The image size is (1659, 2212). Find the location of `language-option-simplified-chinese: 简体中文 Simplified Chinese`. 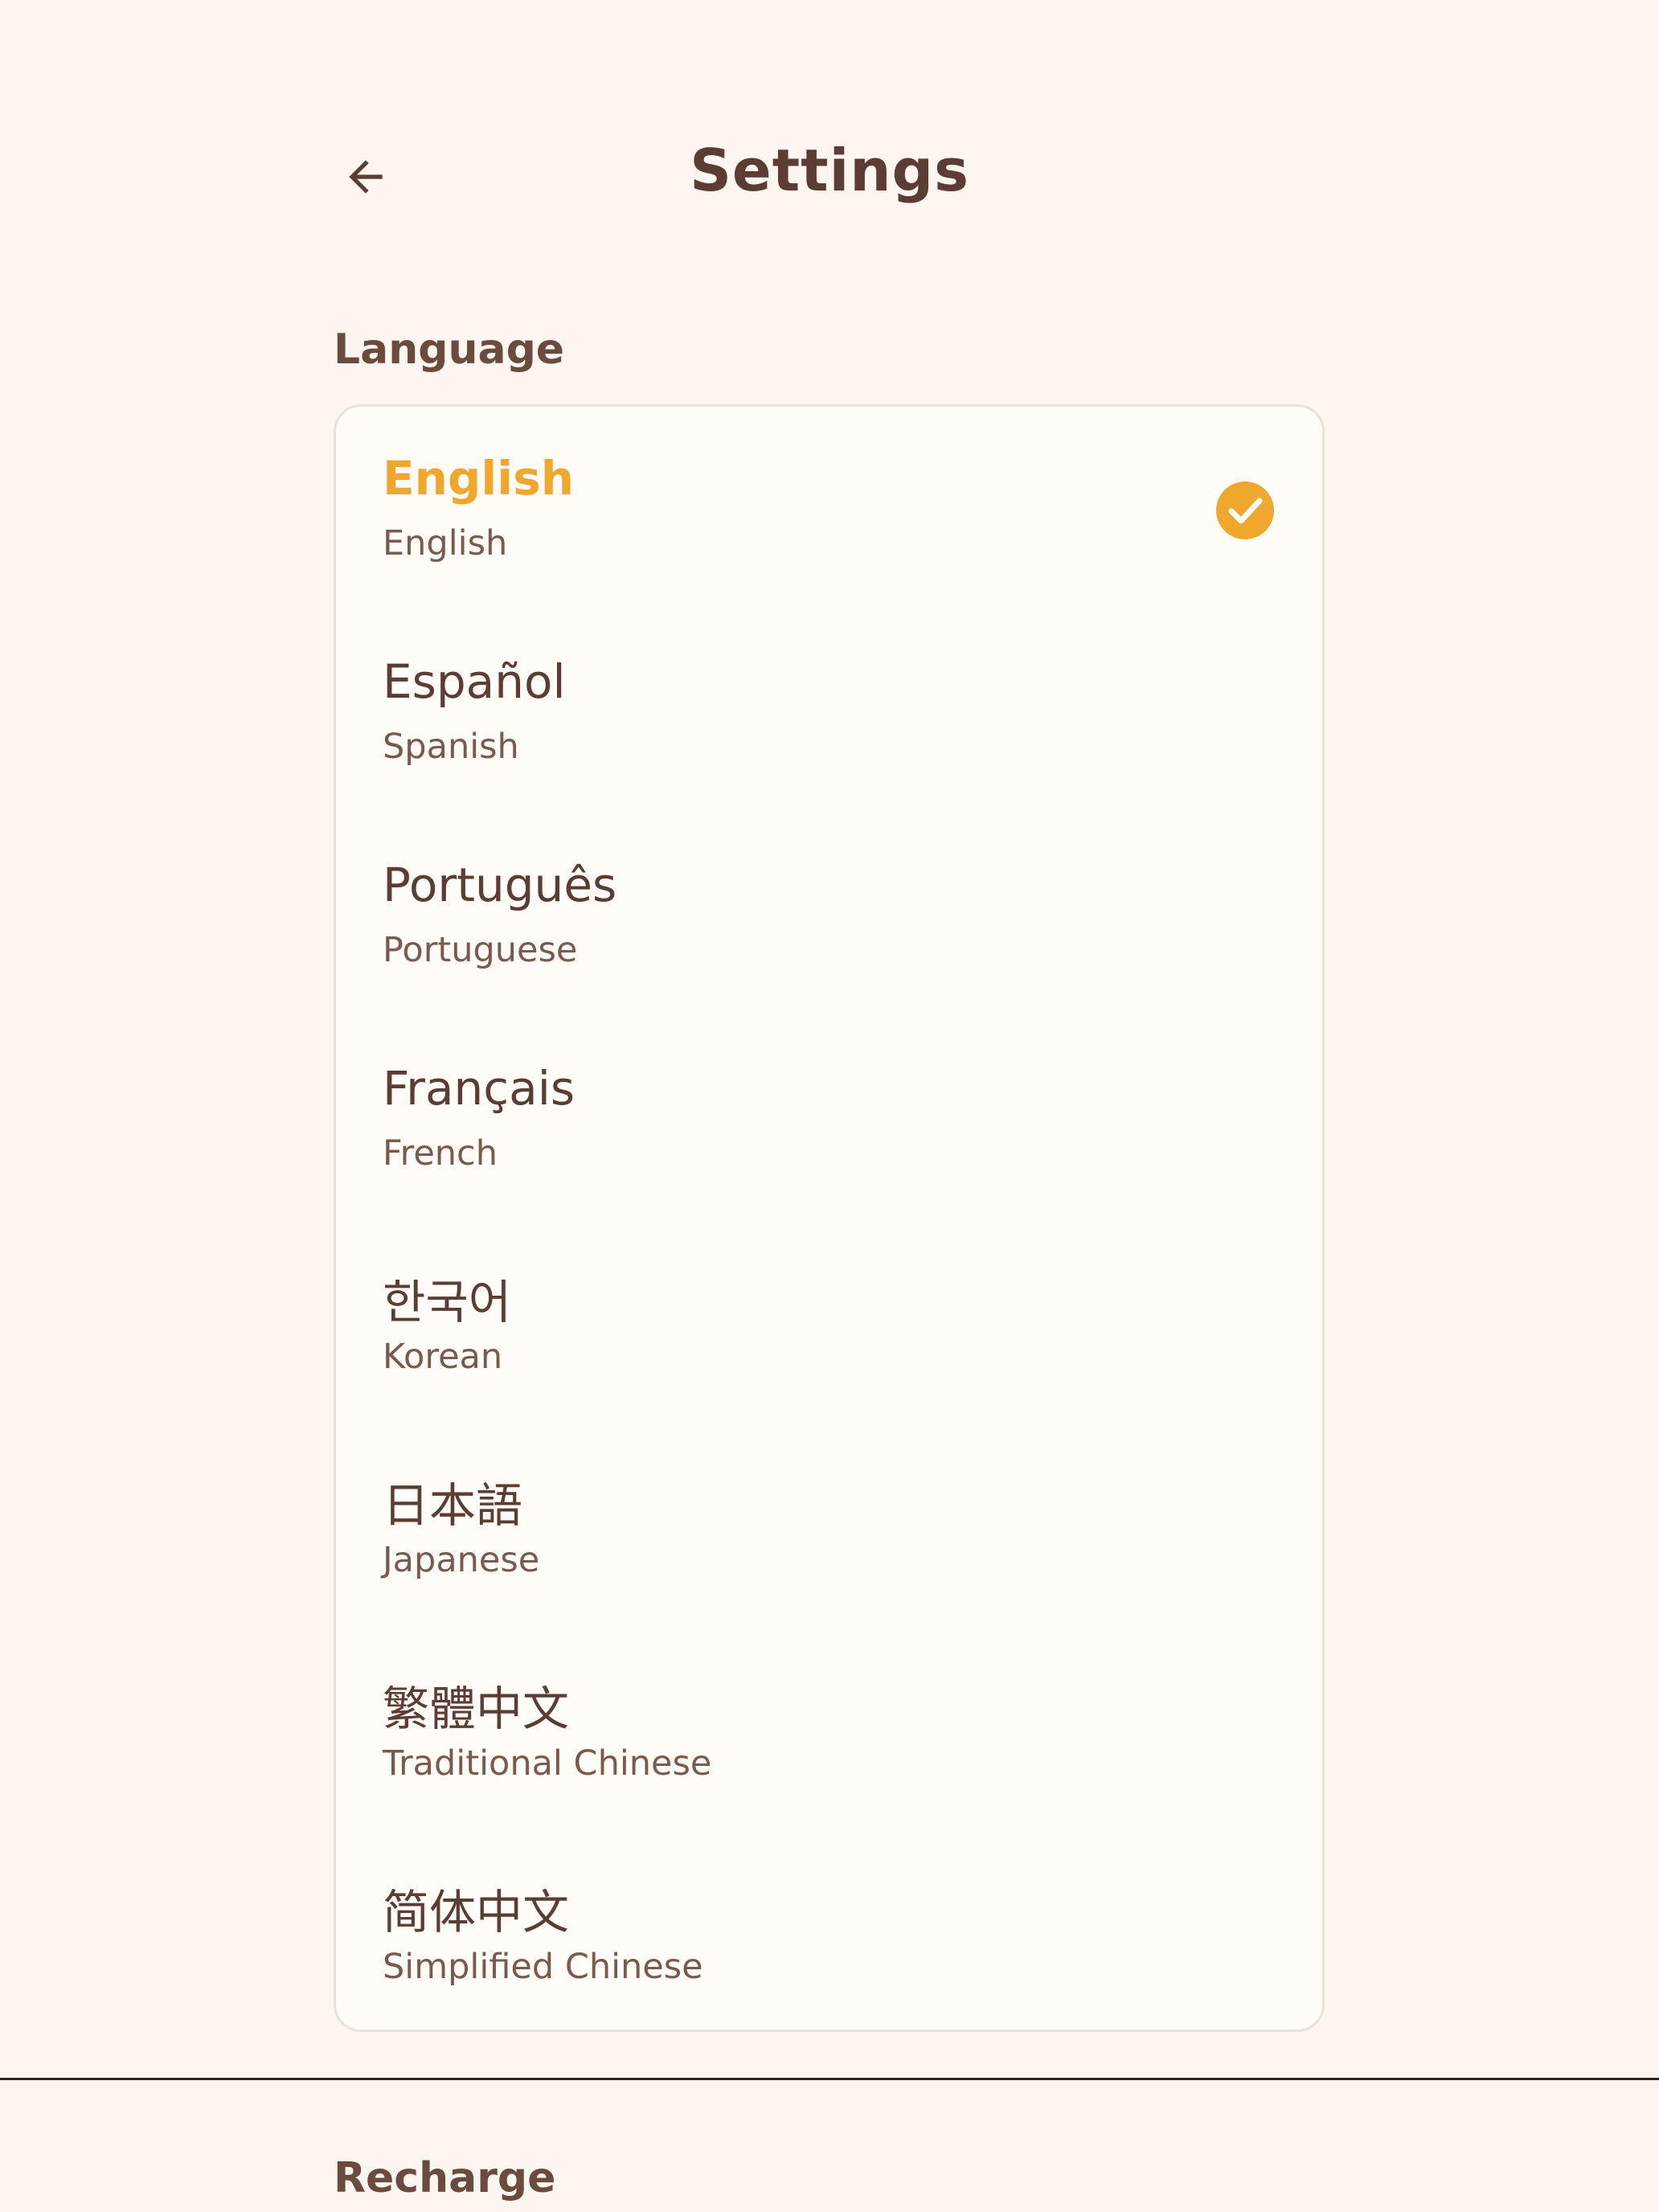

language-option-simplified-chinese: 简体中文 Simplified Chinese is located at coordinates (829, 1930).